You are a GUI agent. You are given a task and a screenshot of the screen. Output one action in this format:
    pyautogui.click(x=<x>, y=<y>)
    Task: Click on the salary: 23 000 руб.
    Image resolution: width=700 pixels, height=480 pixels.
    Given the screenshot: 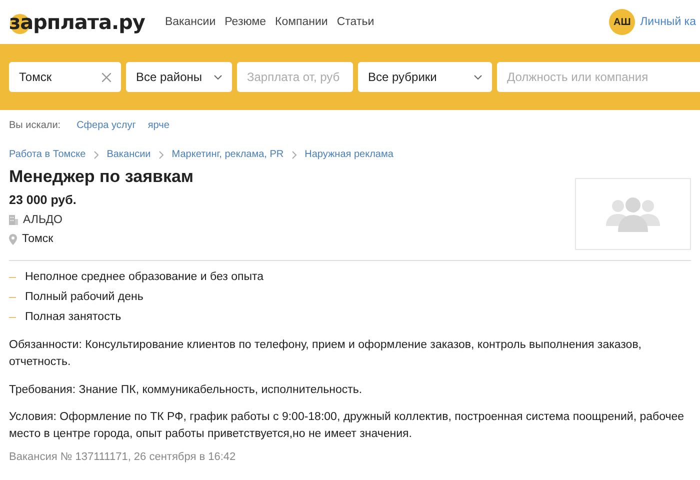 What is the action you would take?
    pyautogui.click(x=43, y=200)
    